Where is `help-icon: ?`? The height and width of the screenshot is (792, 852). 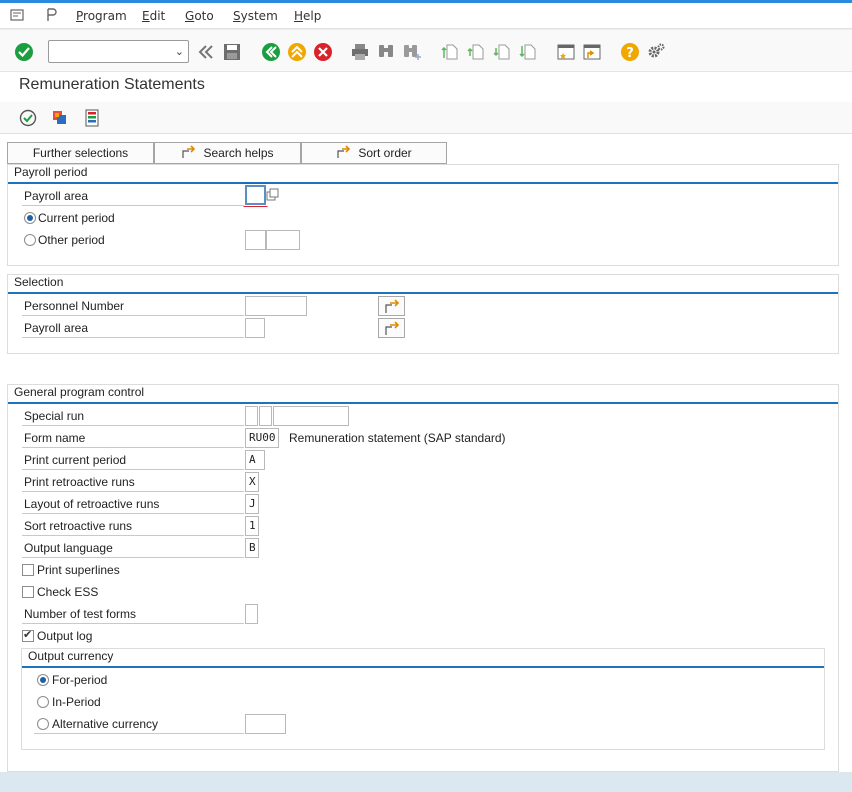 help-icon: ? is located at coordinates (630, 52).